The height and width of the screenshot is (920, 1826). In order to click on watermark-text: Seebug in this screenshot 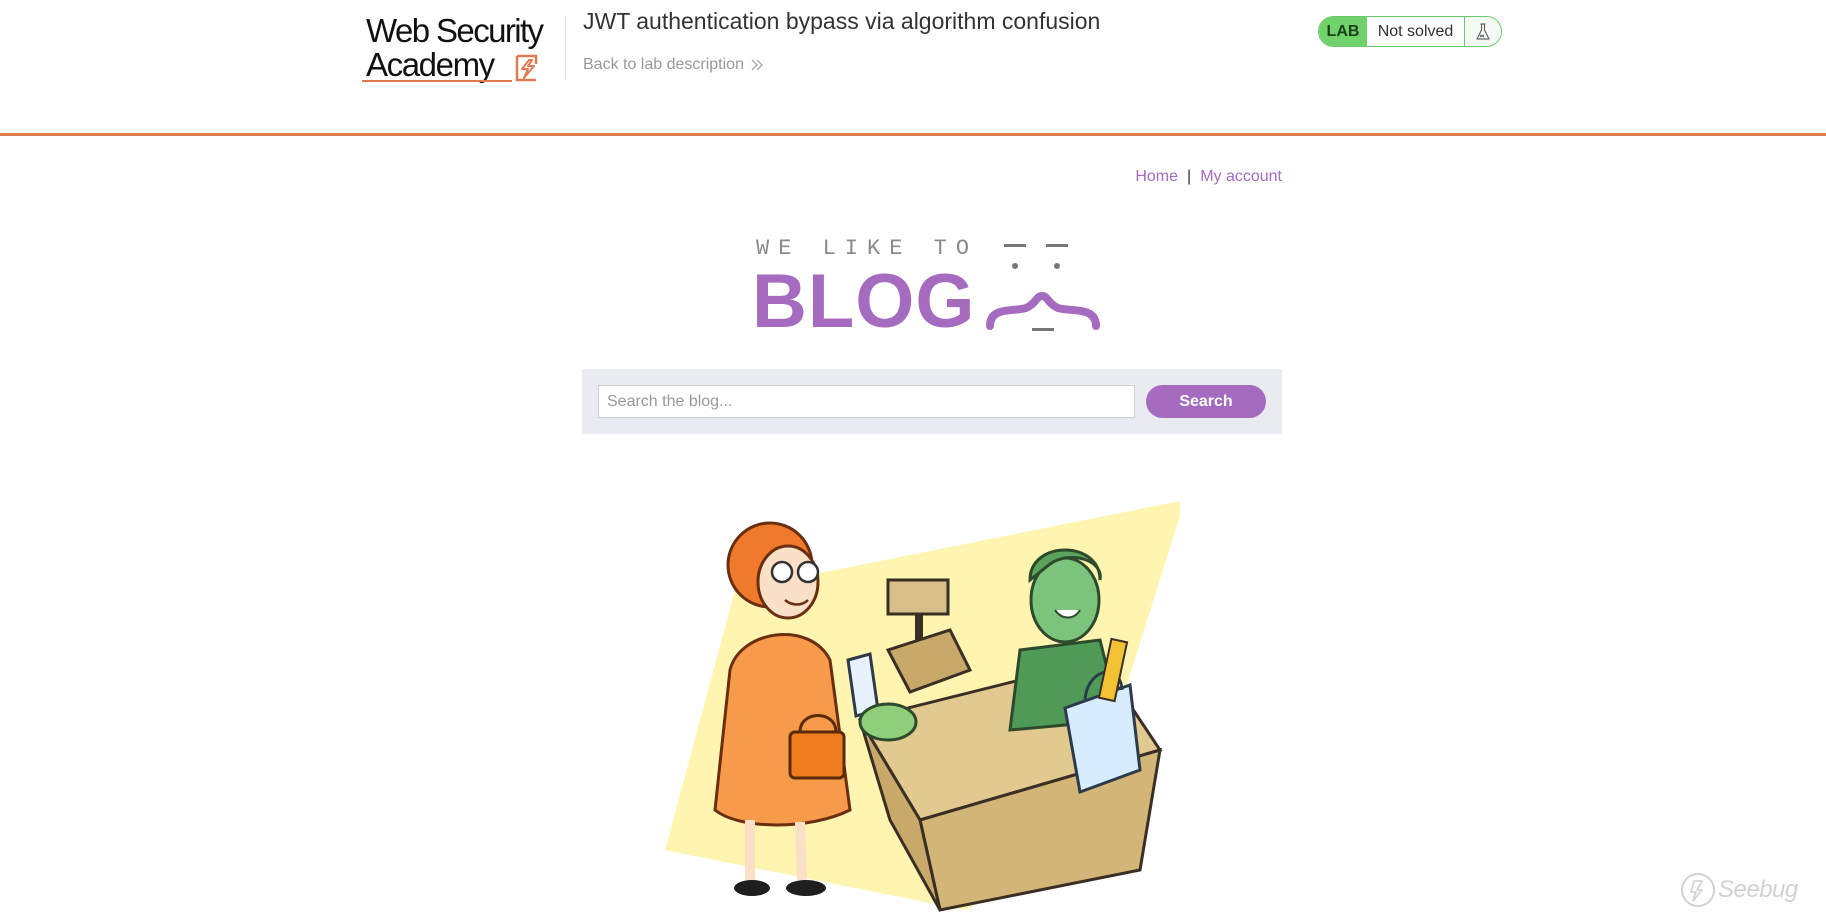, I will do `click(1758, 889)`.